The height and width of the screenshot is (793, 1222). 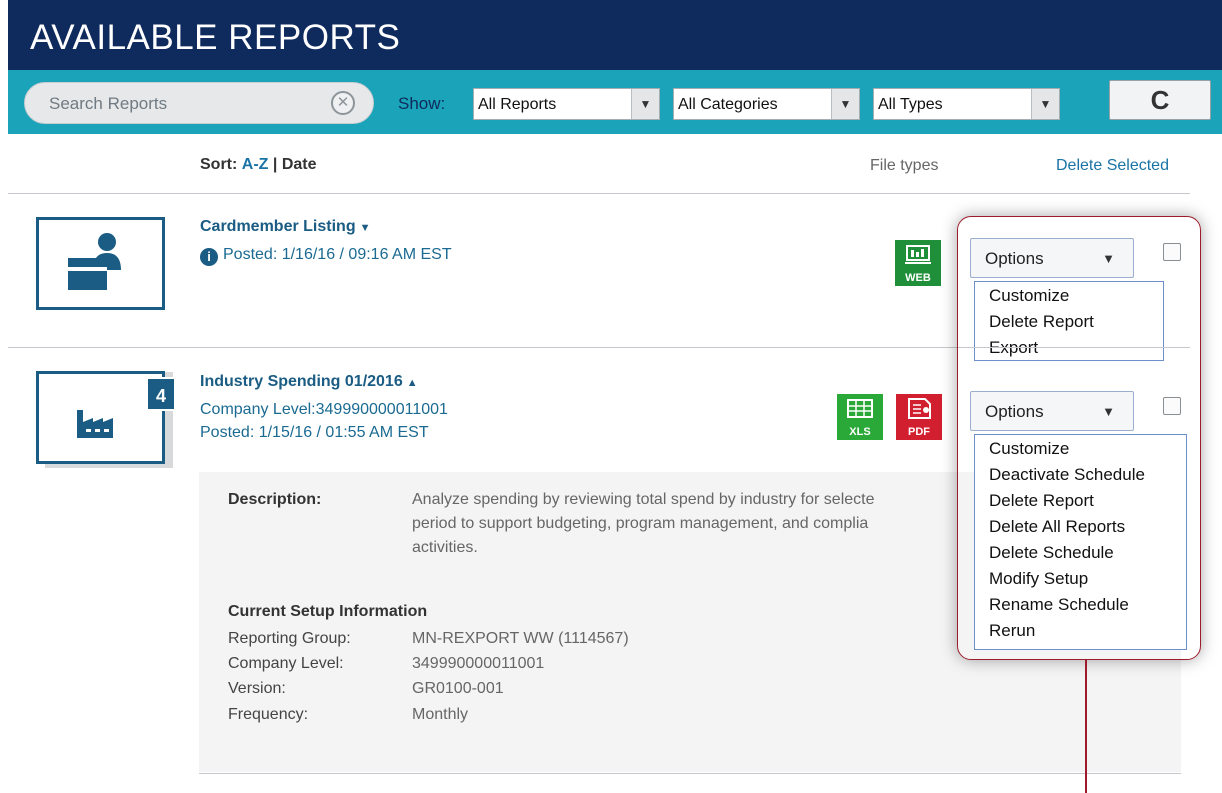 What do you see at coordinates (4, 396) in the screenshot?
I see `left-margin` at bounding box center [4, 396].